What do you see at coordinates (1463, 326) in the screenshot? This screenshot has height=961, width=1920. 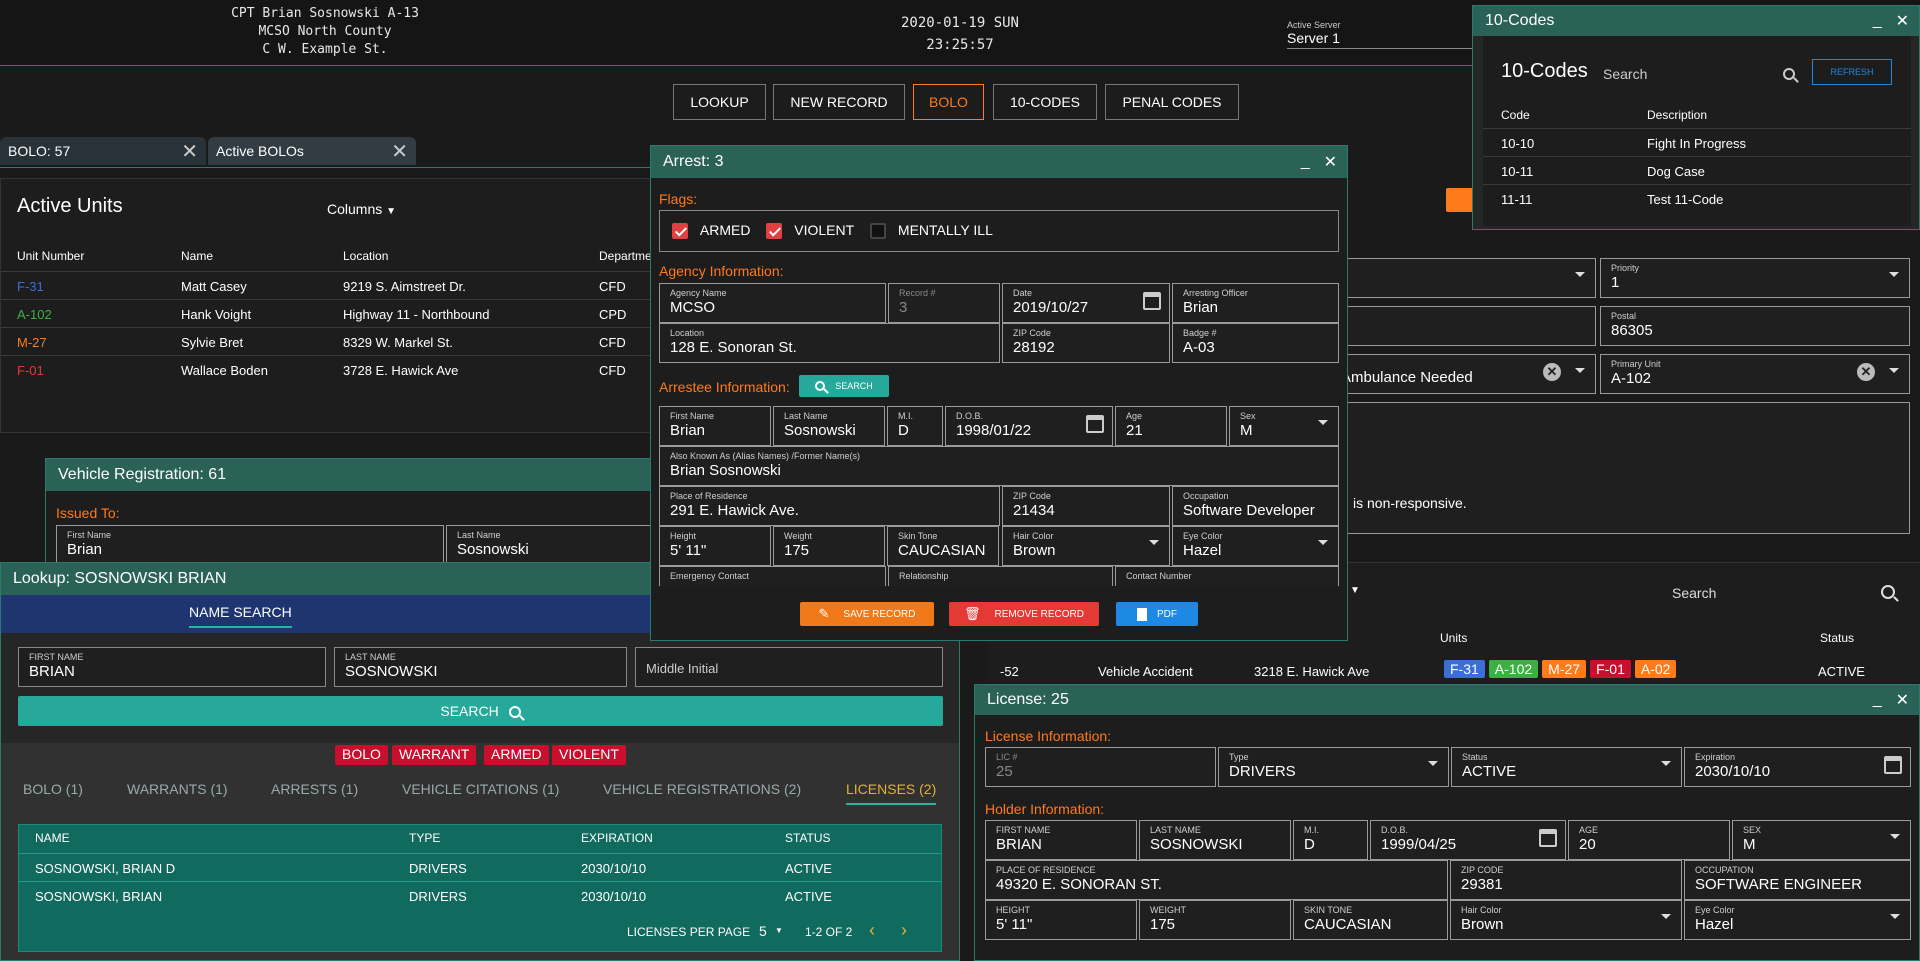 I see `address-field` at bounding box center [1463, 326].